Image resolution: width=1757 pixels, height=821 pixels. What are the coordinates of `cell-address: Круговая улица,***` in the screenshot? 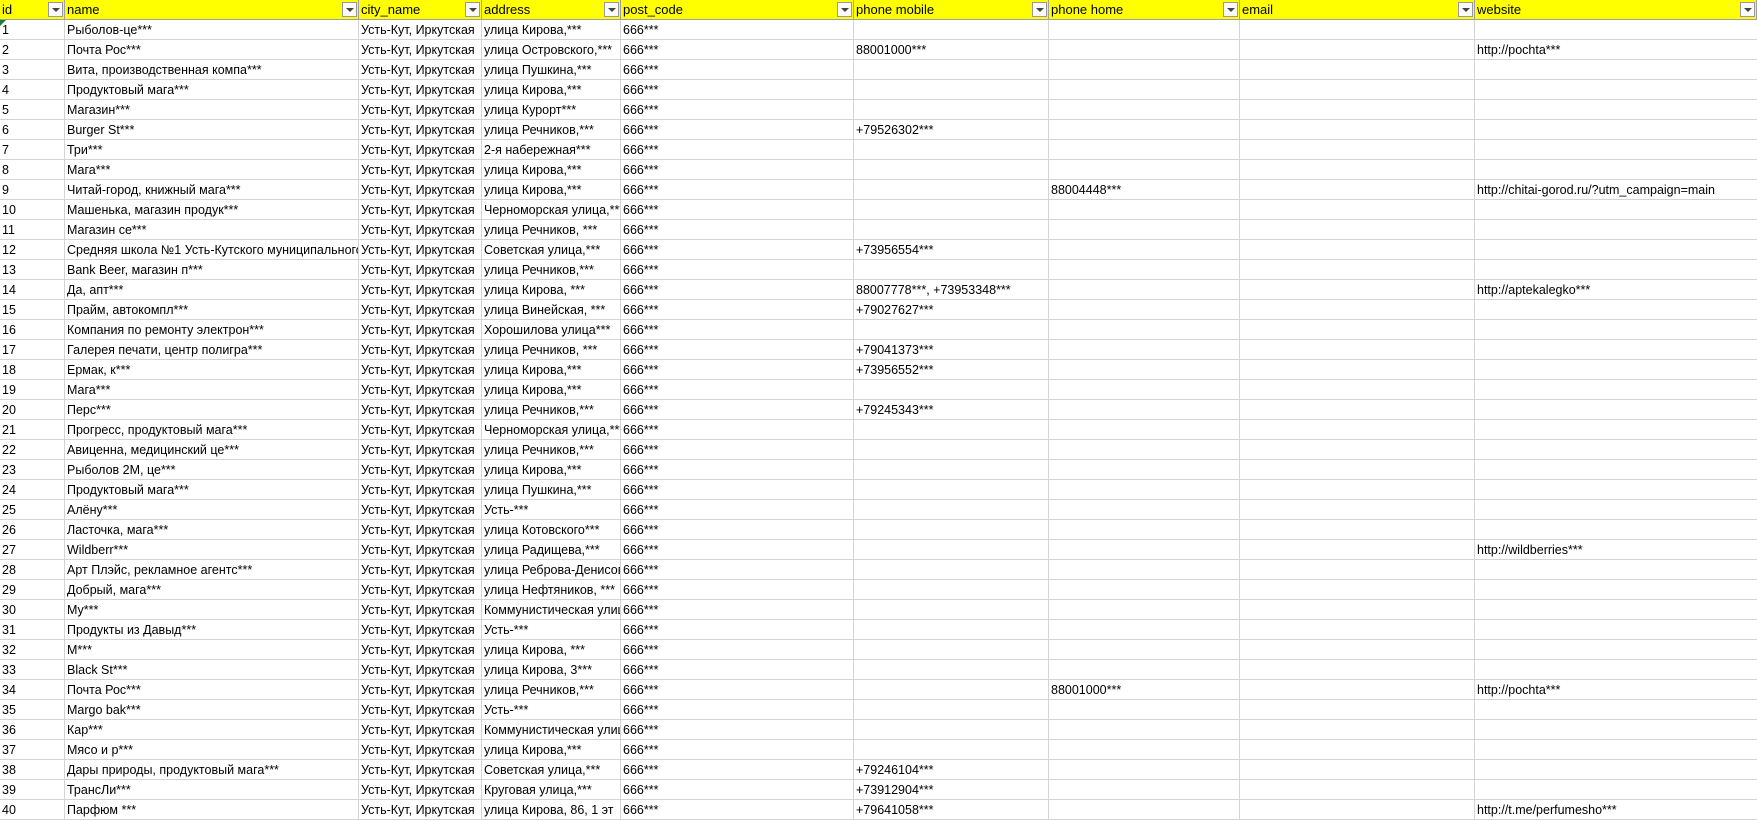 It's located at (551, 790).